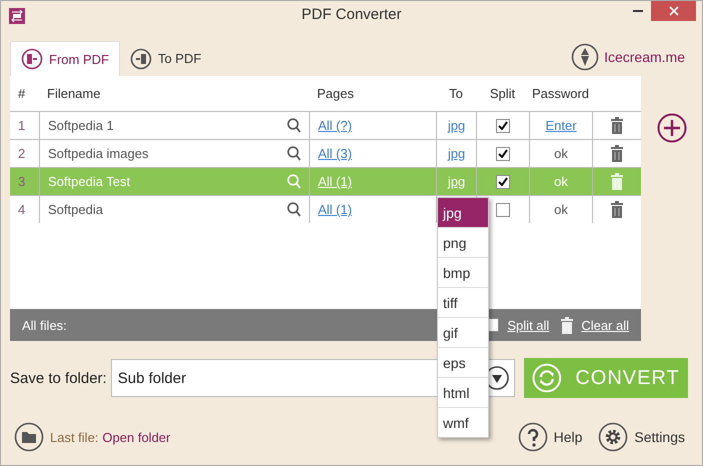 This screenshot has height=466, width=703. What do you see at coordinates (136, 437) in the screenshot?
I see `open-folder-link: Open folder` at bounding box center [136, 437].